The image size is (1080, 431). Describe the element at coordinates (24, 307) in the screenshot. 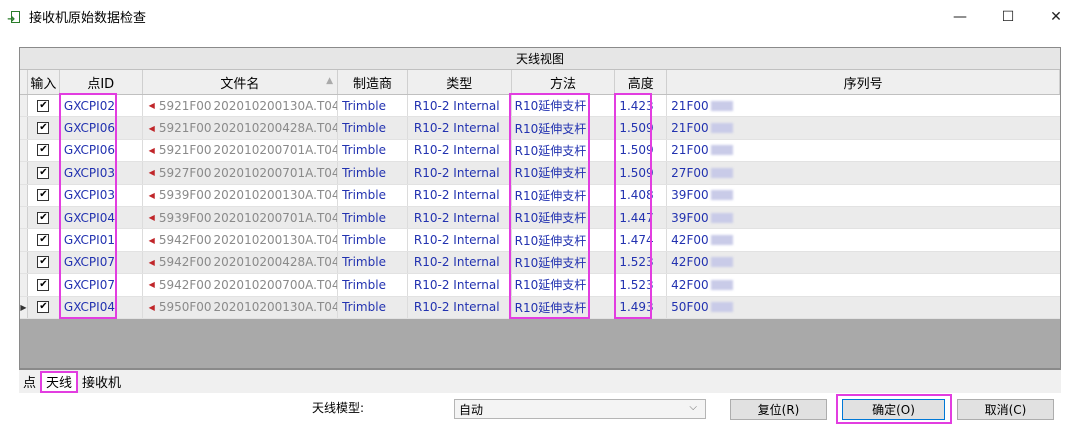

I see `row-selector: ▶` at that location.